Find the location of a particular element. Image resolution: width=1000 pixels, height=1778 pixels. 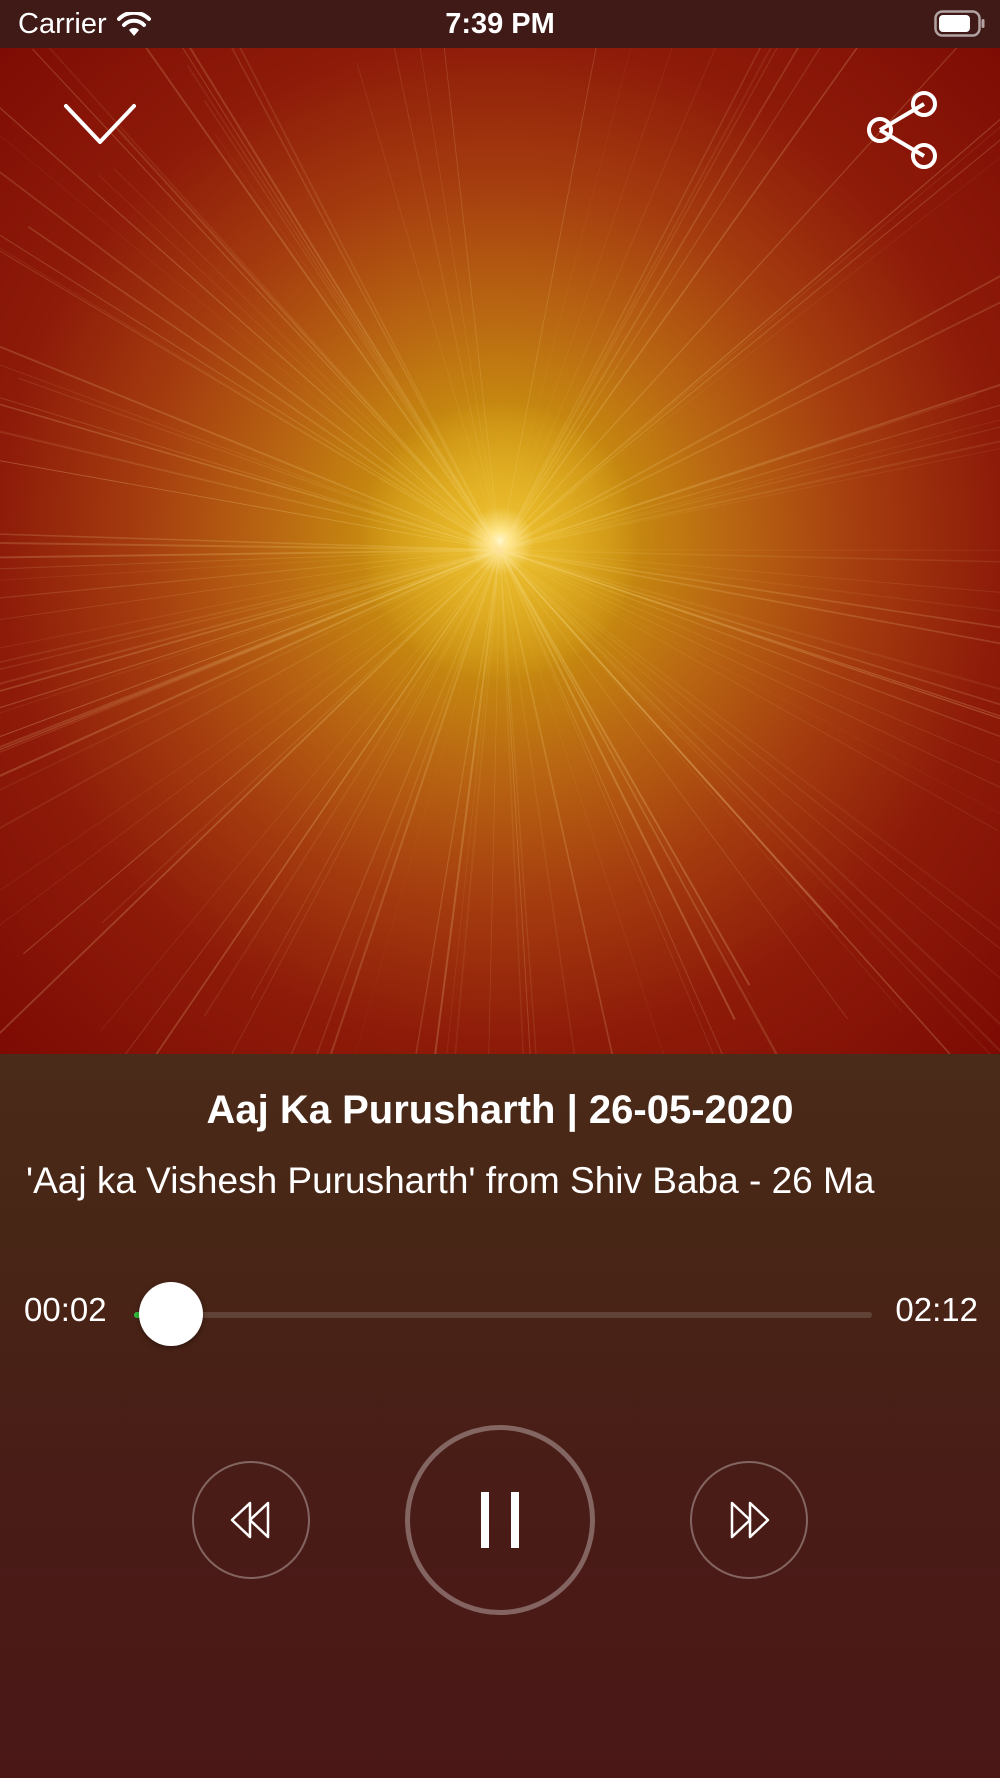

status-time: 7:39 PM is located at coordinates (500, 24).